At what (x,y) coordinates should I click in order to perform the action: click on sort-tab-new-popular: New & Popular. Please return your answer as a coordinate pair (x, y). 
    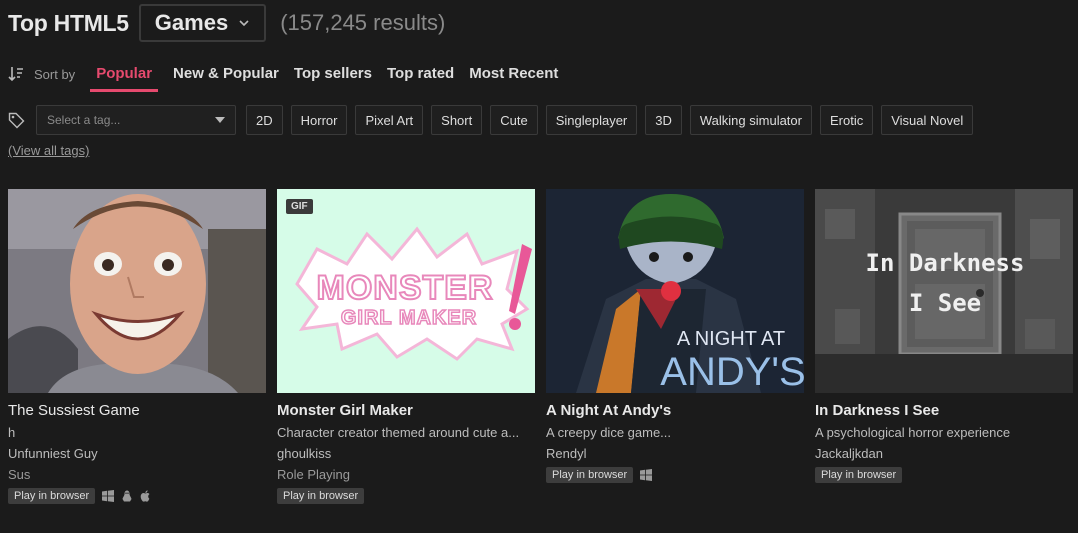
    Looking at the image, I should click on (226, 78).